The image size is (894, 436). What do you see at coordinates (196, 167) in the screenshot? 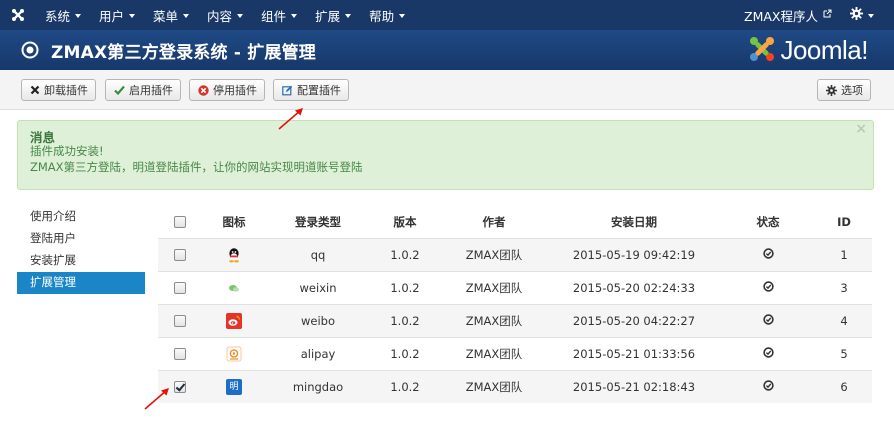
I see `message-line-2: ZMAX第三方登陆，明道登陆插件，让你的网站实现明道账号登陆` at bounding box center [196, 167].